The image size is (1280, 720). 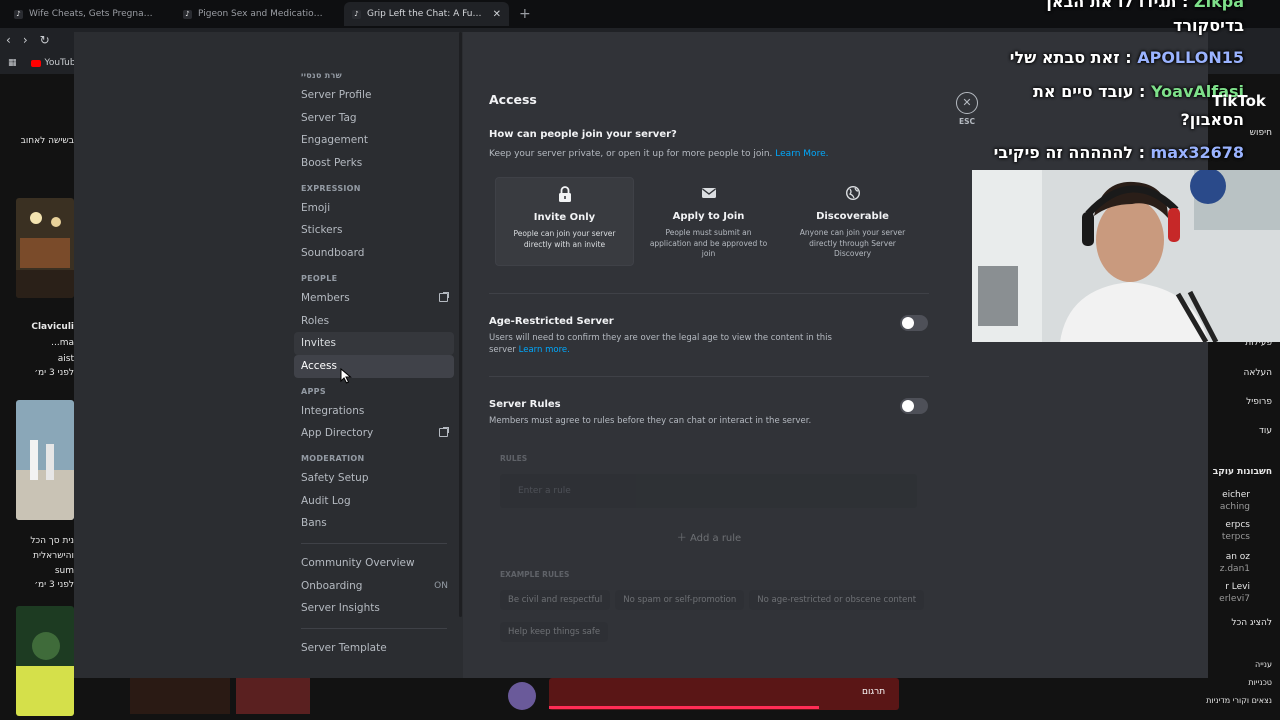 What do you see at coordinates (967, 103) in the screenshot?
I see `close-icon: ✕` at bounding box center [967, 103].